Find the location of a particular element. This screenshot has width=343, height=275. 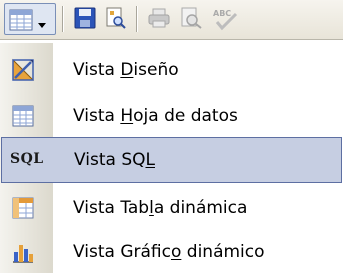

save-icon is located at coordinates (85, 18).